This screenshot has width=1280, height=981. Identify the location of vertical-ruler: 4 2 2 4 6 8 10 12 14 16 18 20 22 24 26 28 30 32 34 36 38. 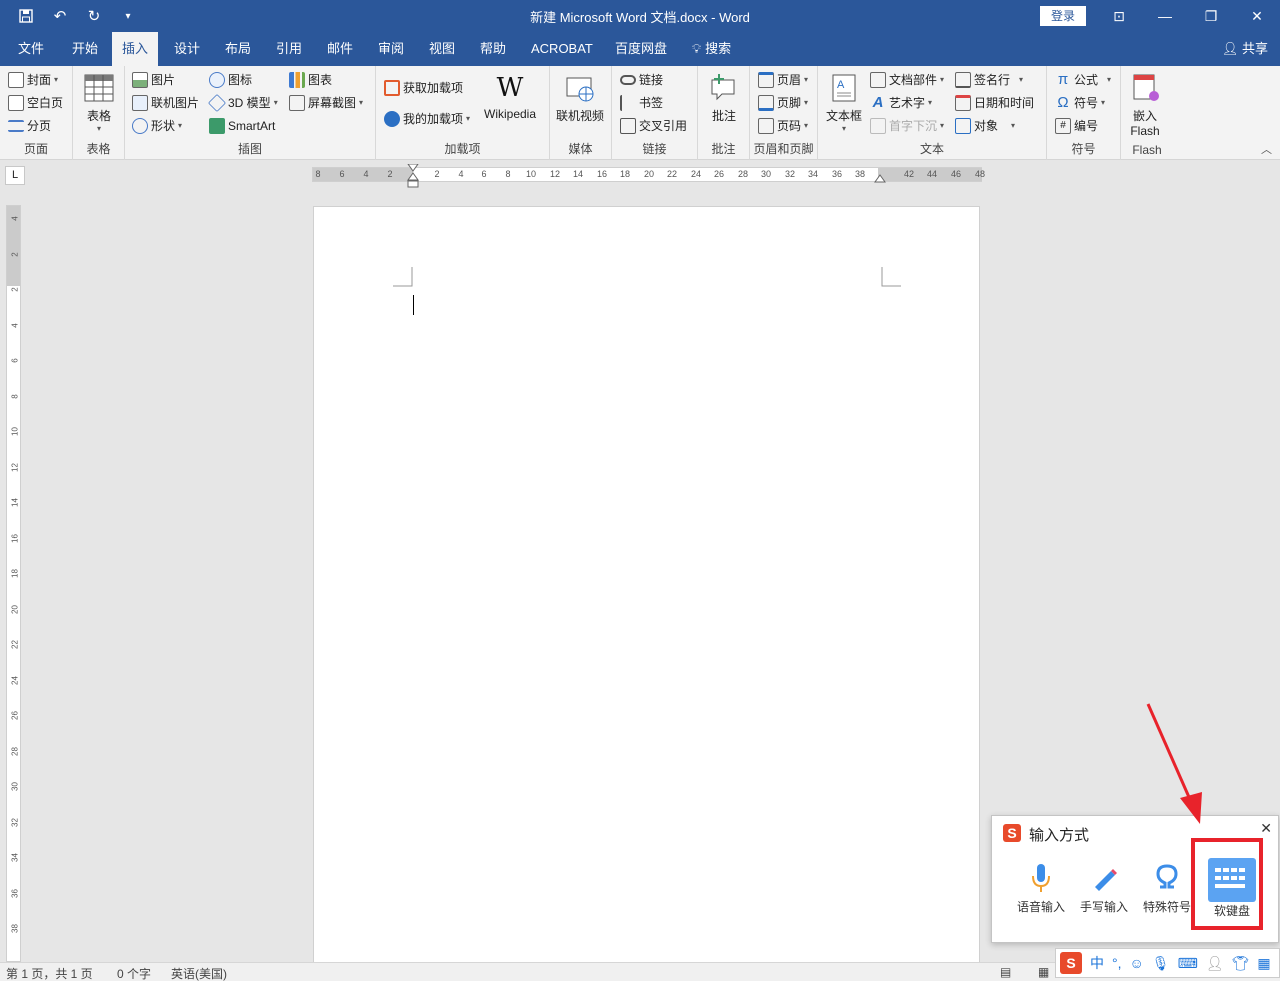
(13, 583).